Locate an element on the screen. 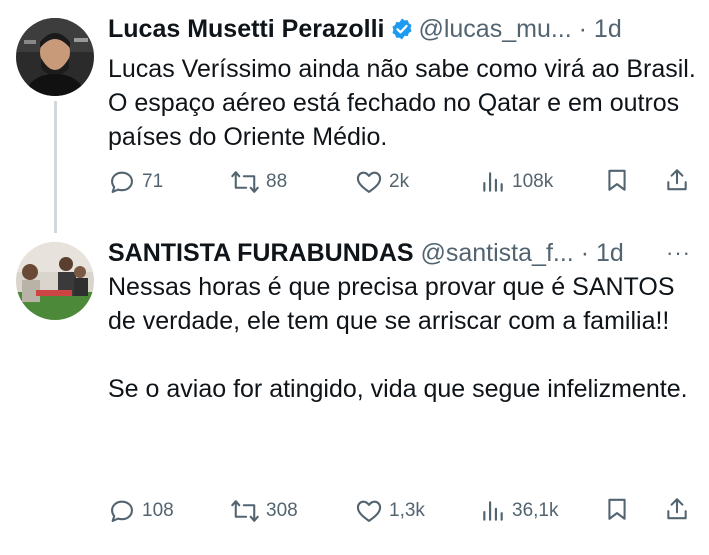 The image size is (709, 555). like-count: 1,3k is located at coordinates (407, 510).